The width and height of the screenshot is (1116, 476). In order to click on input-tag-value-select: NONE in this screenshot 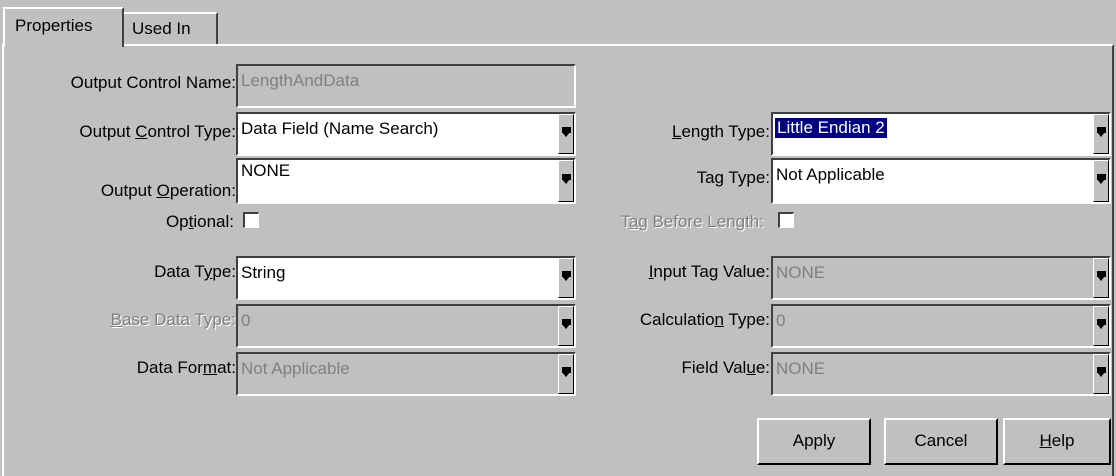, I will do `click(941, 278)`.